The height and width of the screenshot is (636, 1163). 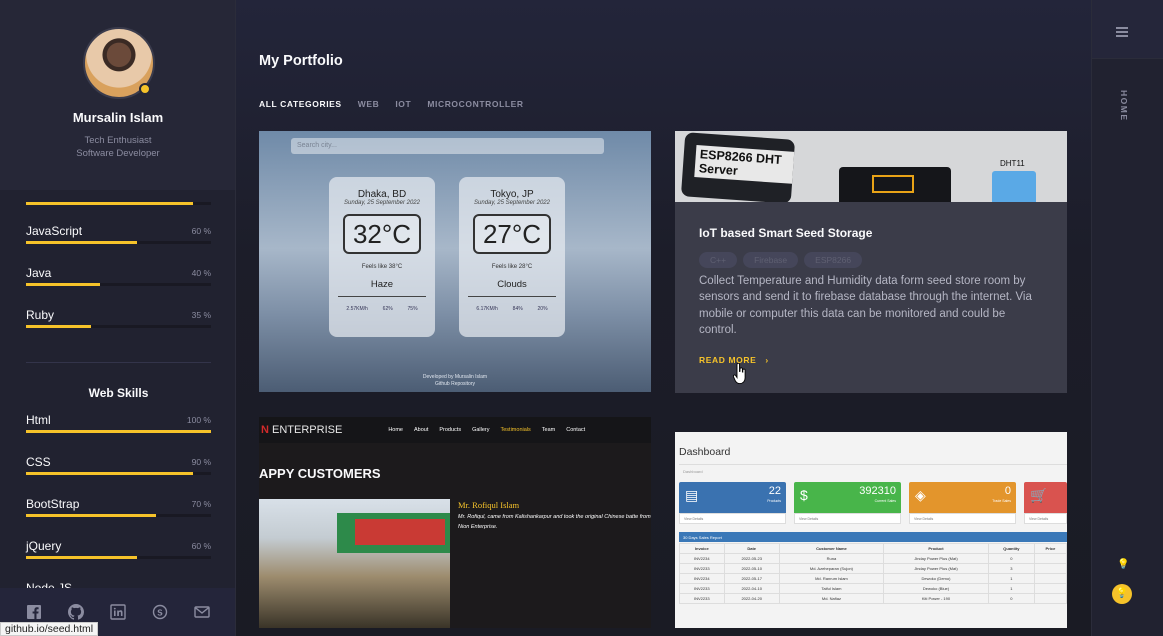 I want to click on menu-button, so click(x=1127, y=29).